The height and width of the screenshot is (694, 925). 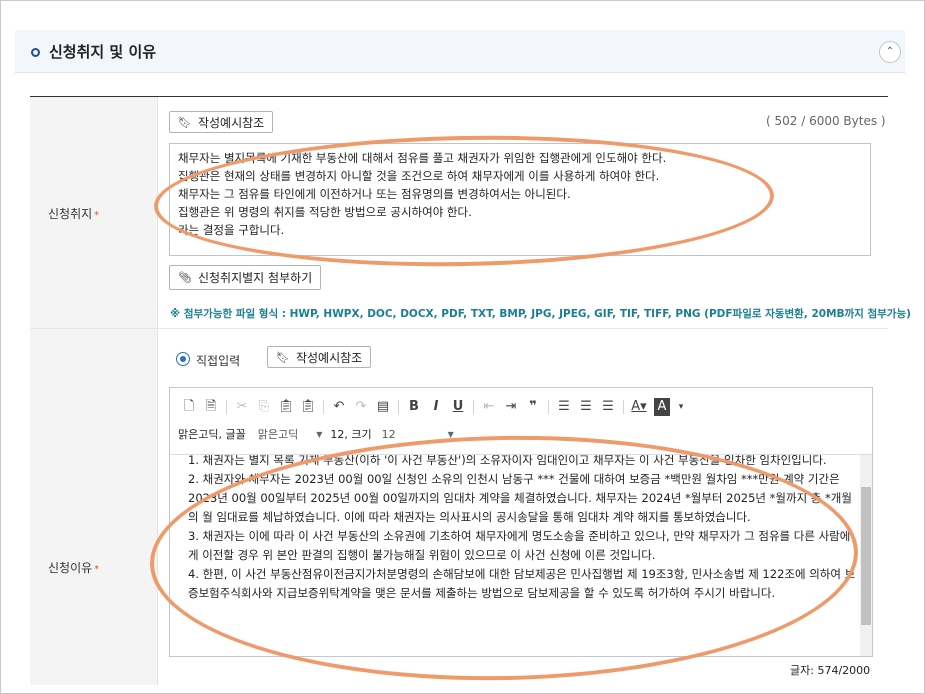 What do you see at coordinates (185, 277) in the screenshot?
I see `paperclip-icon: 📎︎` at bounding box center [185, 277].